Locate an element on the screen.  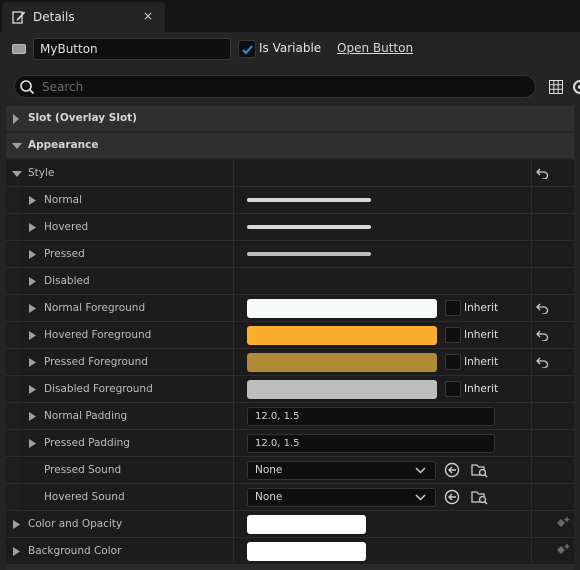
property-row-pressed-sound: Pressed Sound None is located at coordinates (290, 470).